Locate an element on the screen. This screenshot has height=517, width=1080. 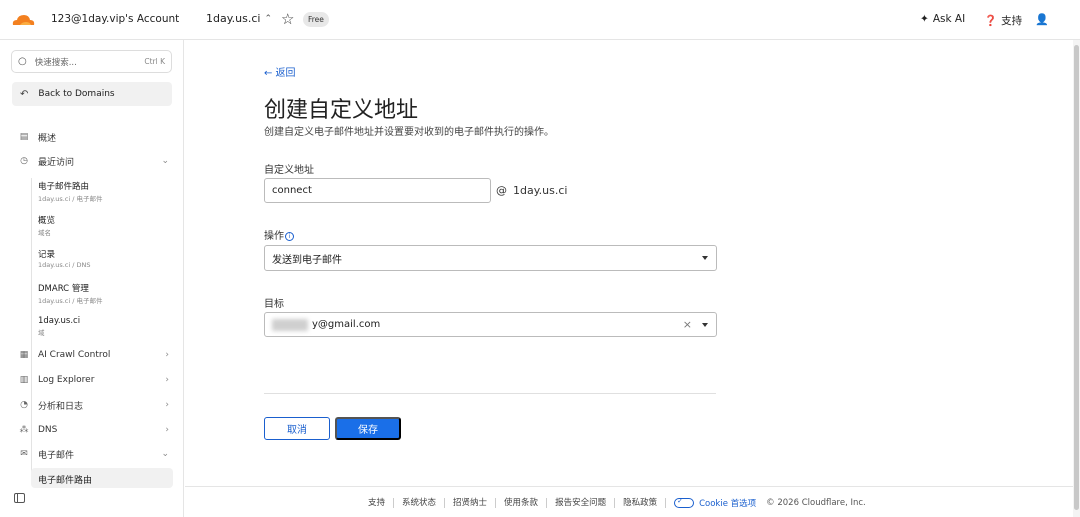
log-icon: ▥ is located at coordinates (24, 380).